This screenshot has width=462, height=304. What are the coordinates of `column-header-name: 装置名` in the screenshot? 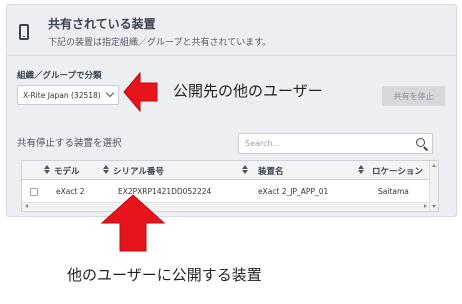 It's located at (271, 171).